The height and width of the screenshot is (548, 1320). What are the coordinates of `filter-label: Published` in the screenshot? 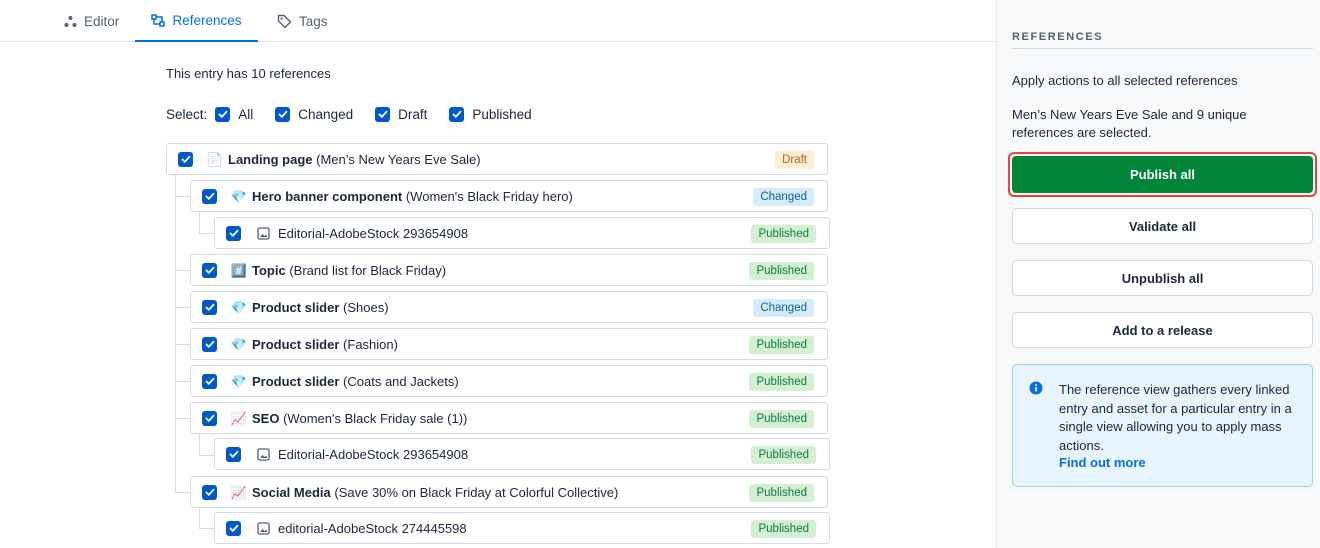 It's located at (502, 114).